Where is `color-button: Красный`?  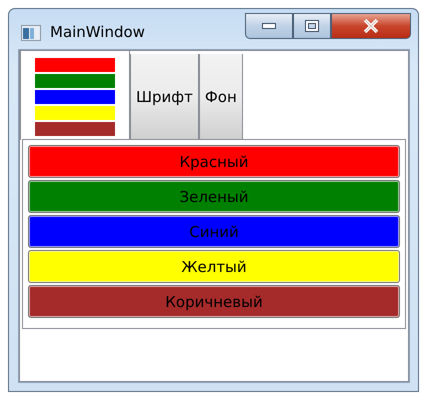
color-button: Красный is located at coordinates (214, 161).